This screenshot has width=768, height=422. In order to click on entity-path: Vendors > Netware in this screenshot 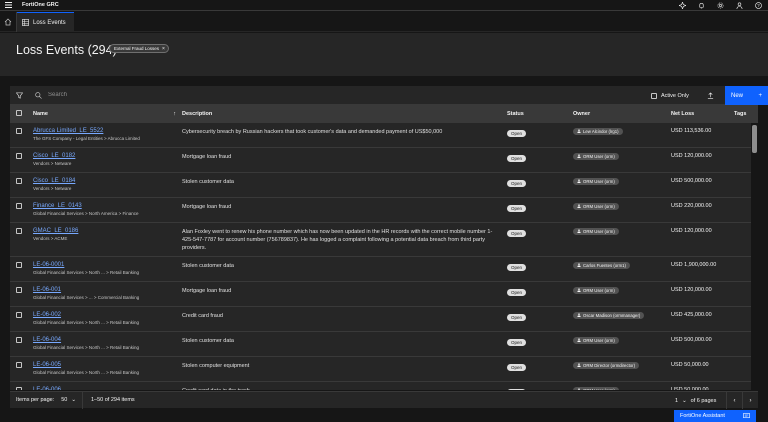, I will do `click(52, 163)`.